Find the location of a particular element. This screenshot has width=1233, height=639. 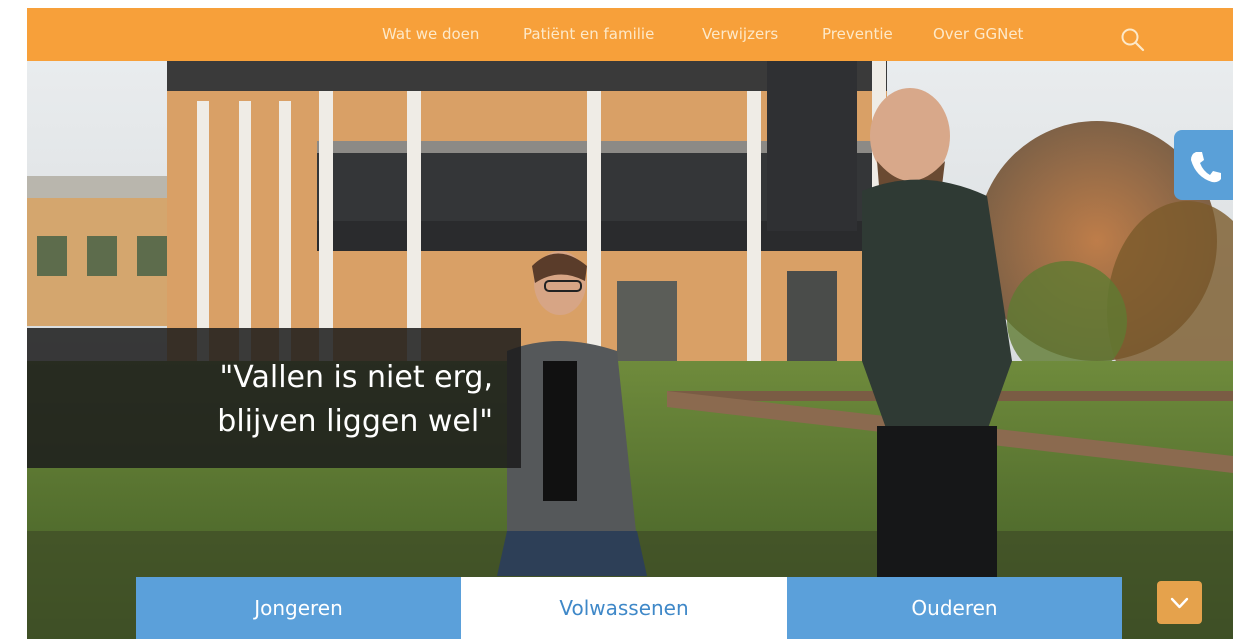

tab-jongeren: Jongeren is located at coordinates (298, 608).